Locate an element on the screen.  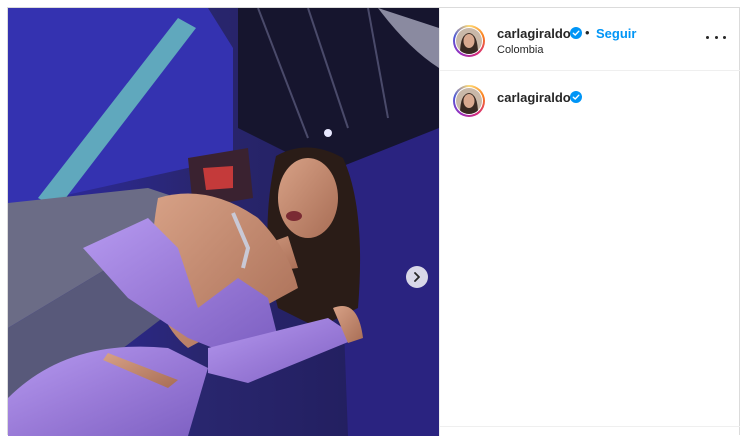
avatar is located at coordinates (469, 41).